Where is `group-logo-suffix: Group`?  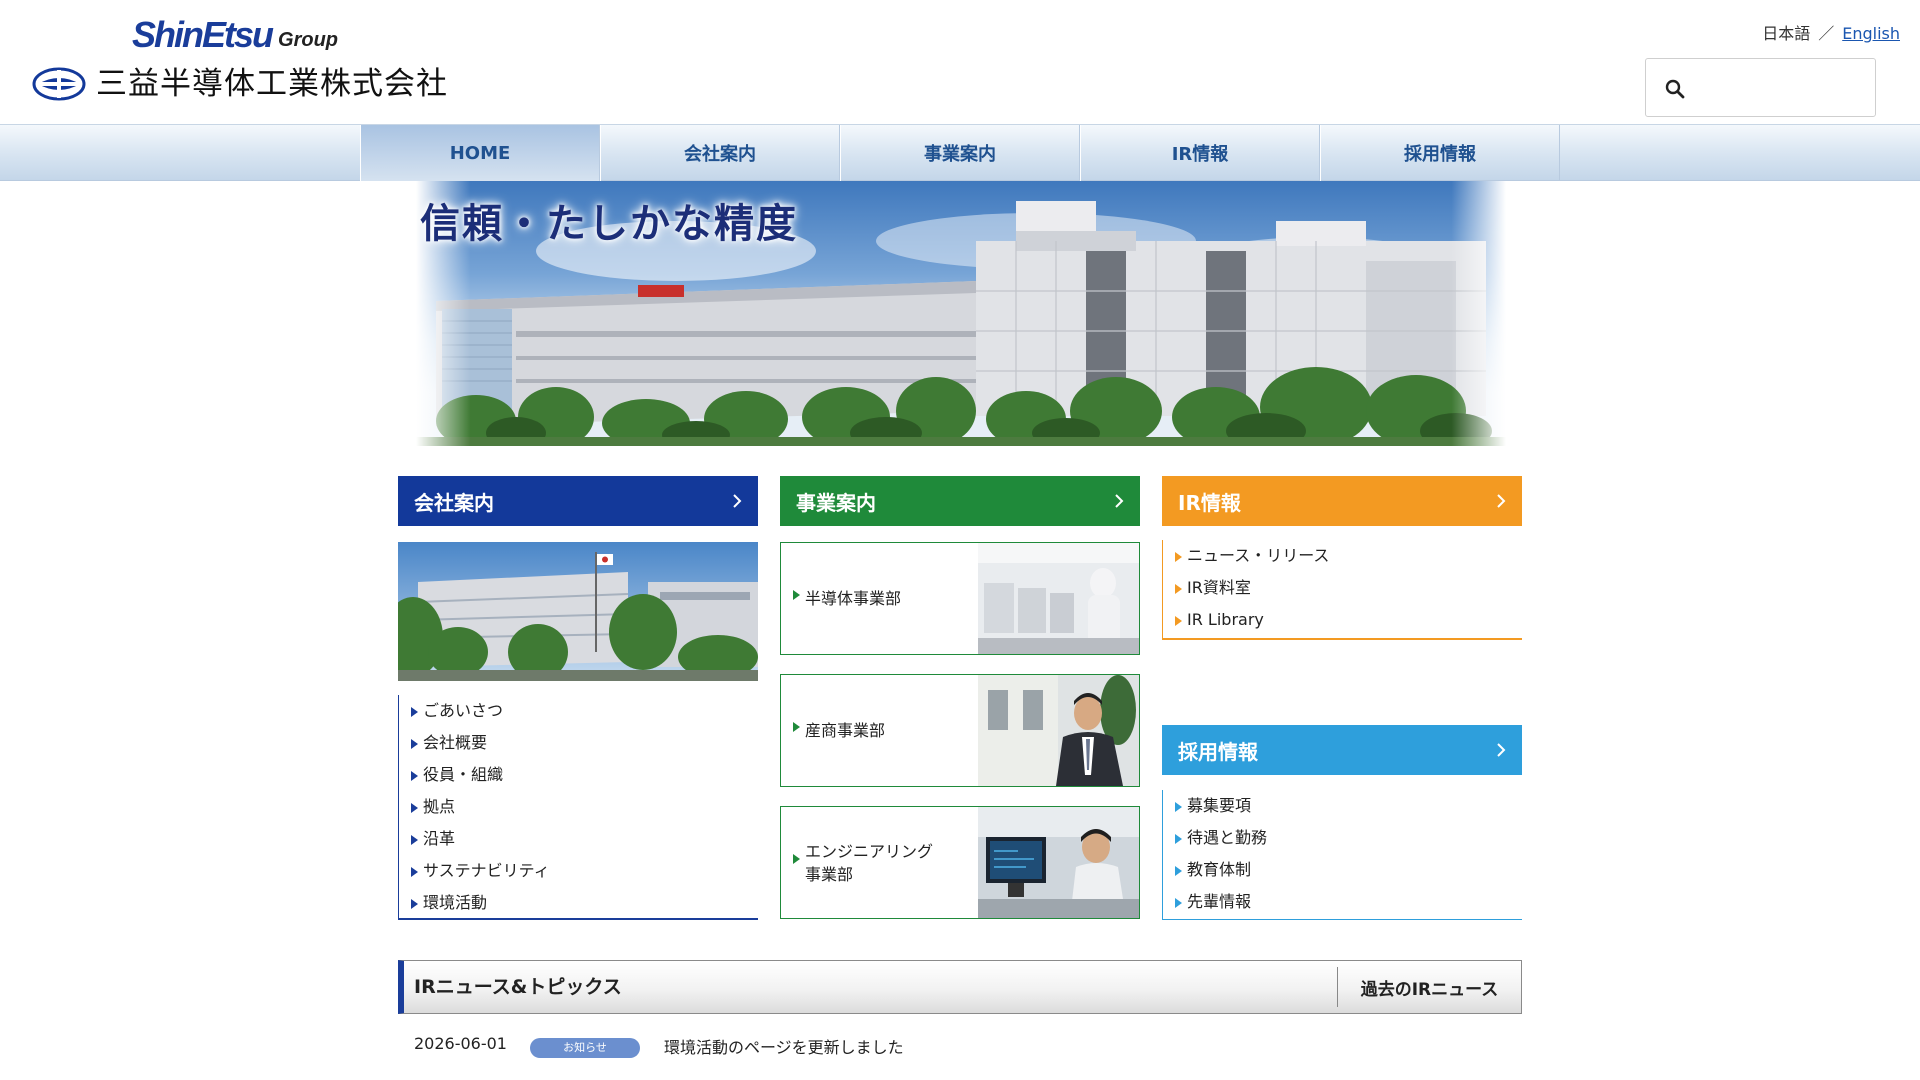
group-logo-suffix: Group is located at coordinates (308, 40).